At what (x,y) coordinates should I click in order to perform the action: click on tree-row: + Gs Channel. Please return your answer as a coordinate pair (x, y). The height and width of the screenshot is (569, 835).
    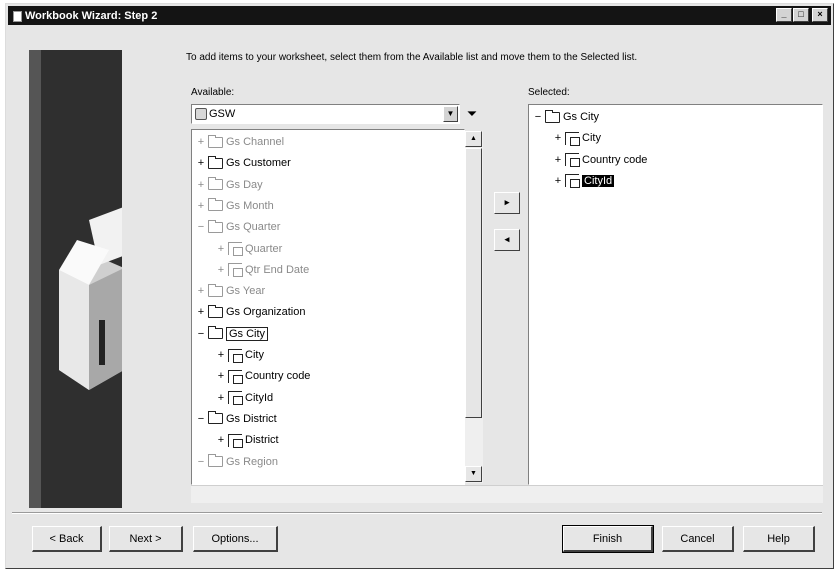
    Looking at the image, I should click on (240, 142).